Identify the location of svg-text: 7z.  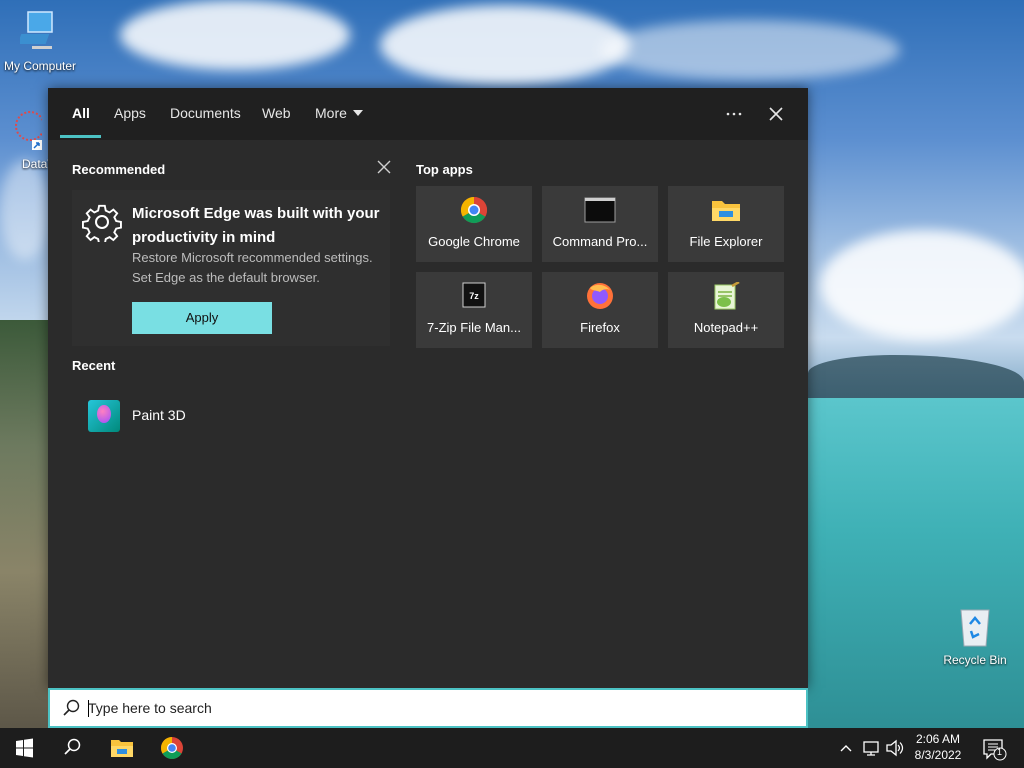
(474, 296).